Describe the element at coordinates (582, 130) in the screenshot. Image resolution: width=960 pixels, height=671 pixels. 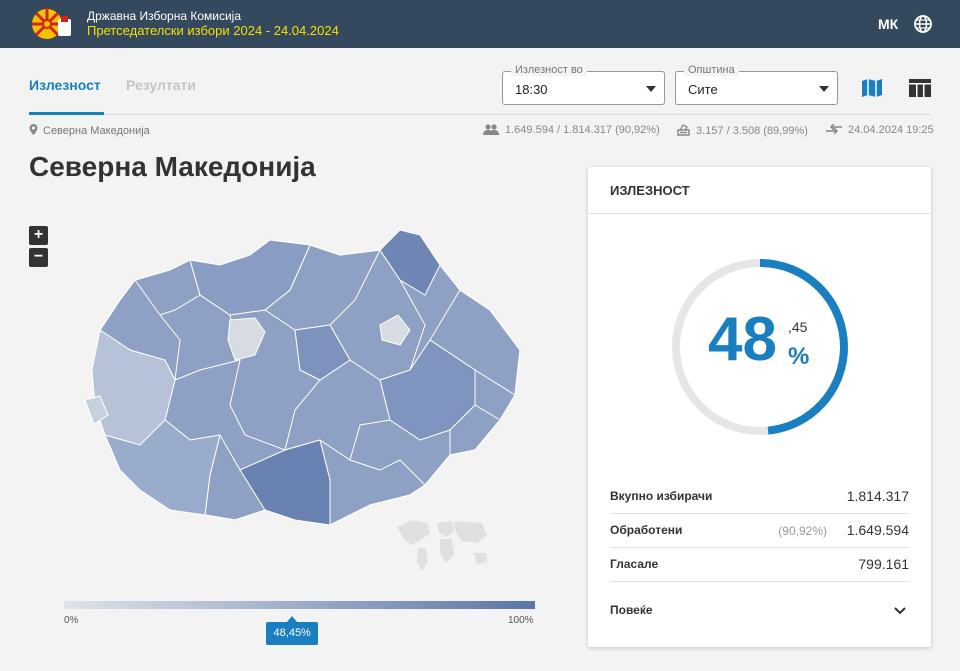
I see `voters-stat-text: 1.649.594 / 1.814.317 (90,92%)` at that location.